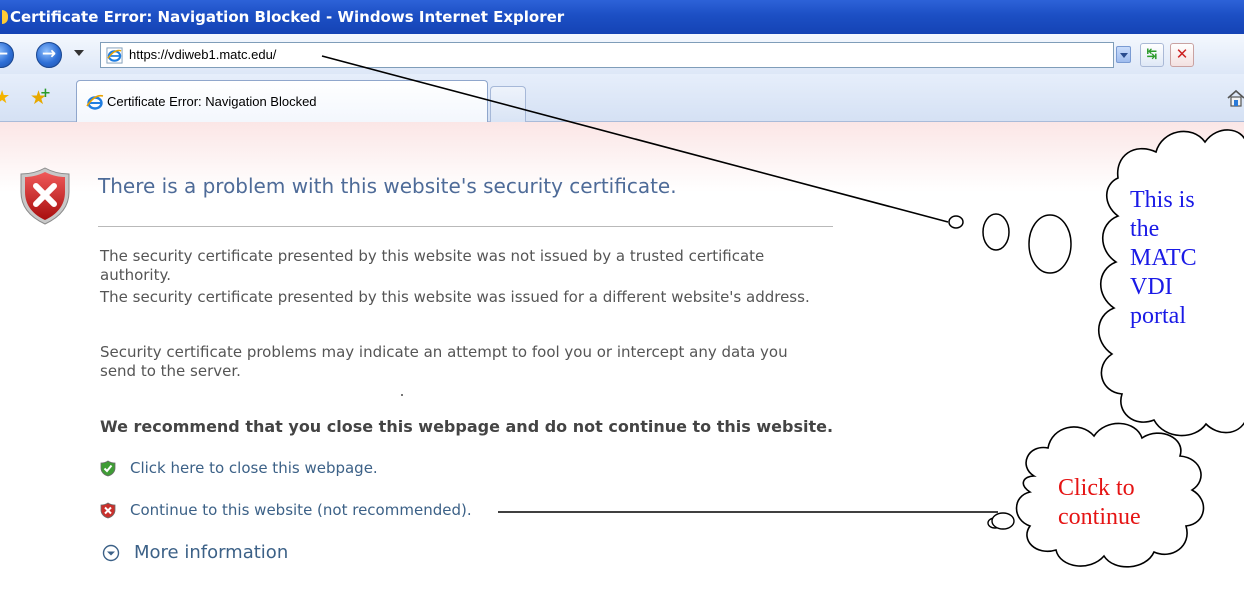 The width and height of the screenshot is (1244, 607). What do you see at coordinates (1096, 488) in the screenshot?
I see `cloud2-line: Click to` at bounding box center [1096, 488].